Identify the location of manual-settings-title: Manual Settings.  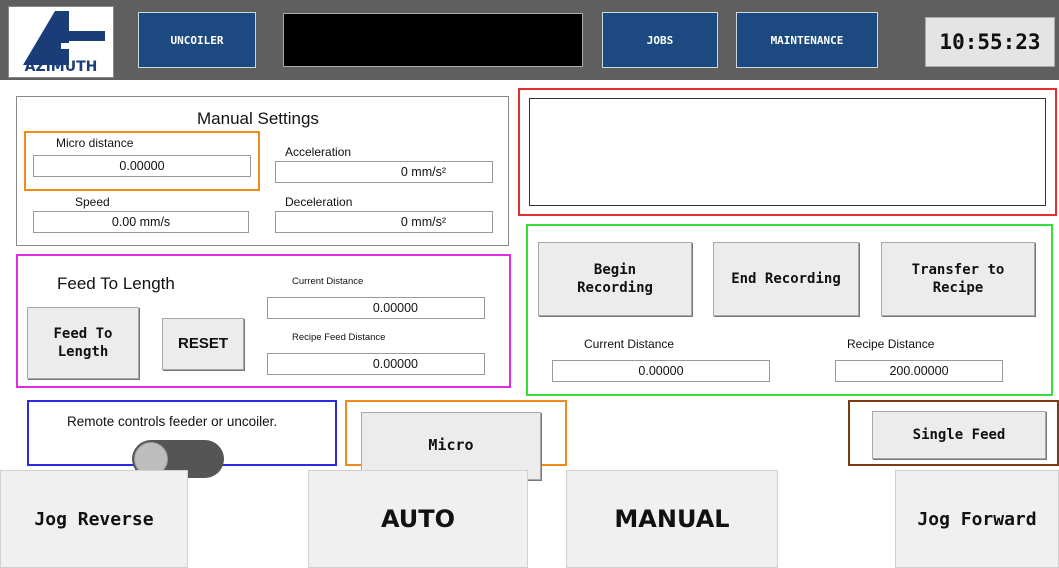
(258, 118).